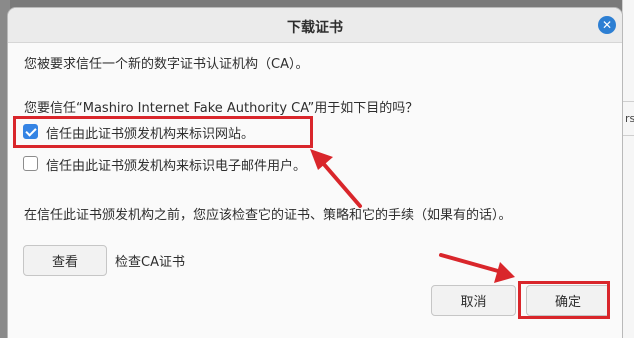 Image resolution: width=634 pixels, height=338 pixels. Describe the element at coordinates (412, 216) in the screenshot. I see `annotation-arrows` at that location.